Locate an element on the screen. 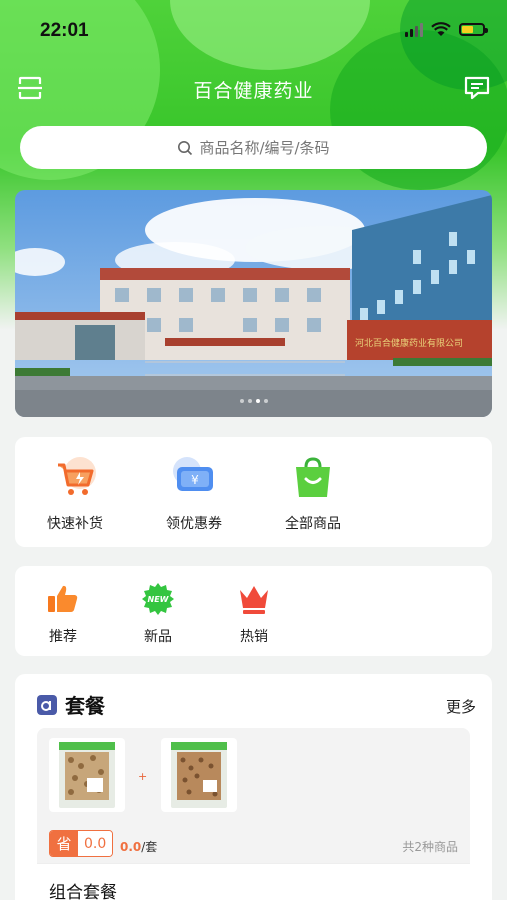 The width and height of the screenshot is (507, 900). app-header: 百合健康药业 is located at coordinates (253, 89).